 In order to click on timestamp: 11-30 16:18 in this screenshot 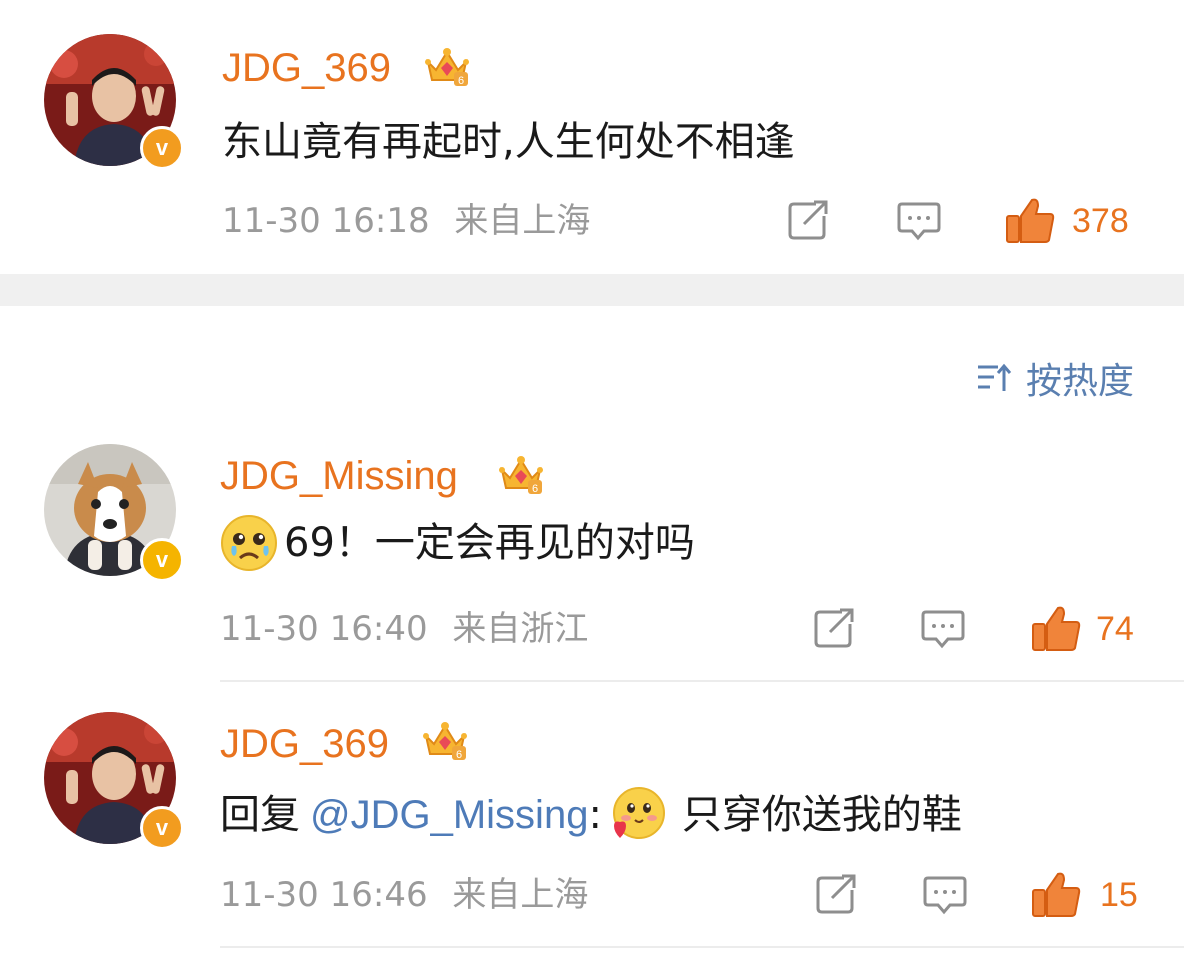, I will do `click(326, 221)`.